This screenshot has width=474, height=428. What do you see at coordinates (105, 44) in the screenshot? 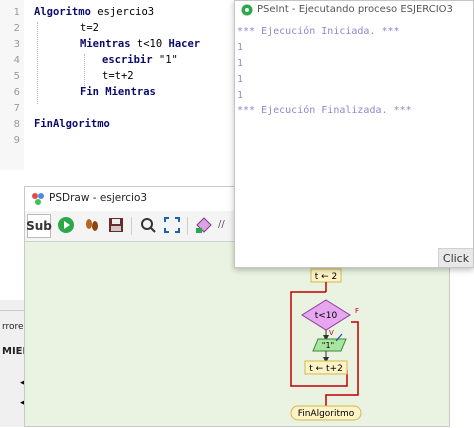
I see `keyword-mientras: Mientras` at bounding box center [105, 44].